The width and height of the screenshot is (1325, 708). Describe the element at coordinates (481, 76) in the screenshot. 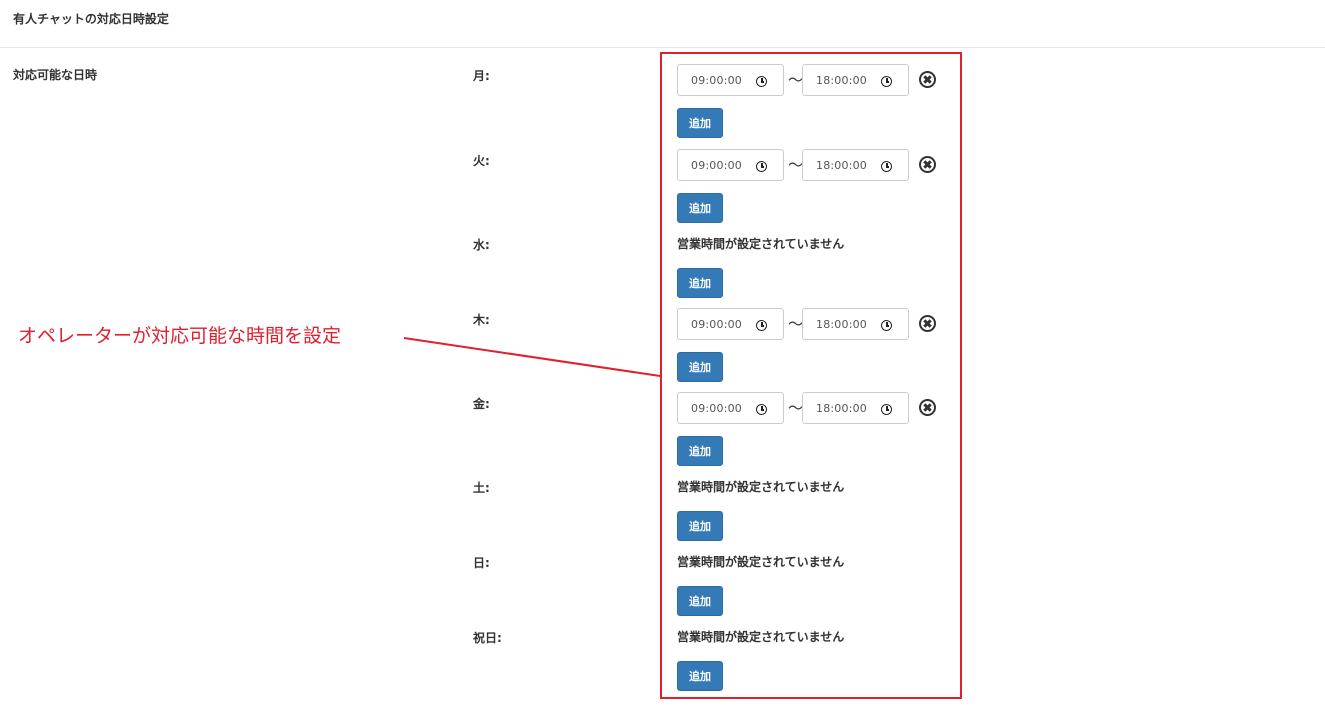

I see `day-label-mon: 月:` at that location.